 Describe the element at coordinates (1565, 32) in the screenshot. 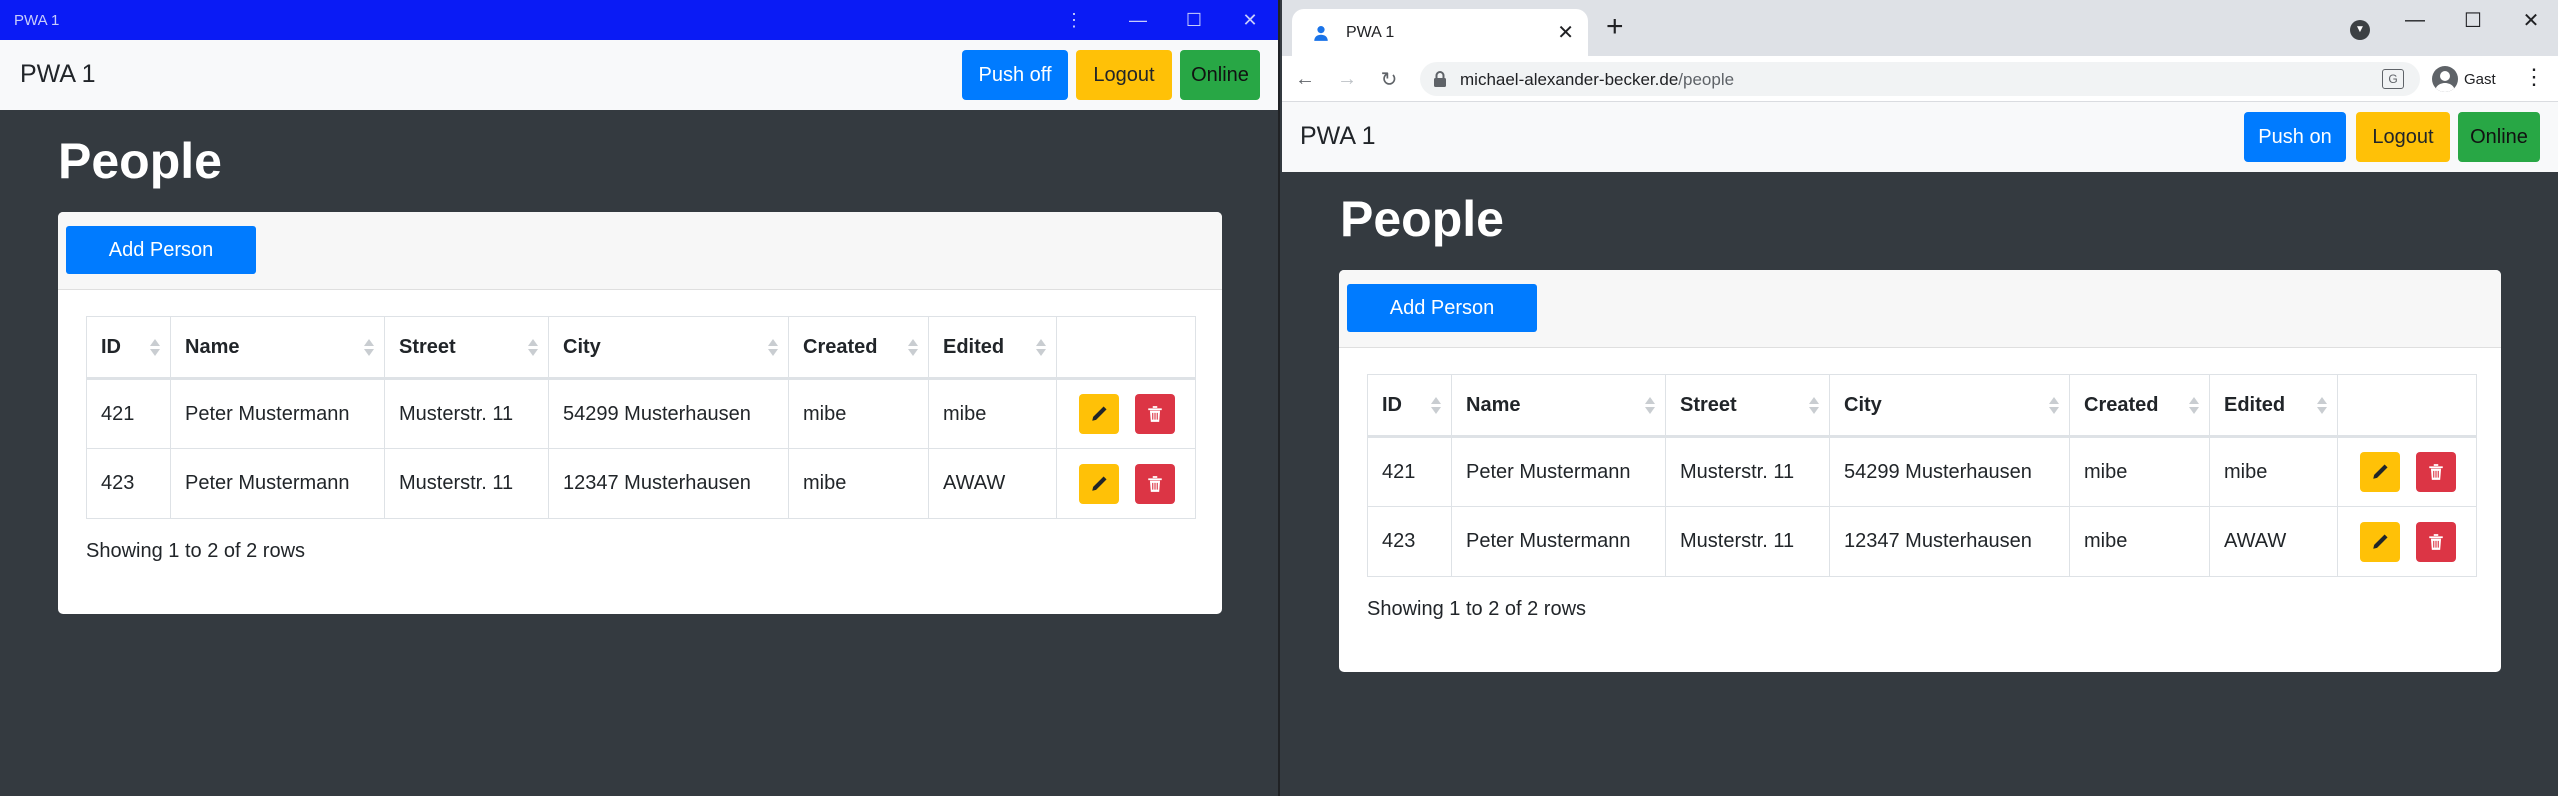

I see `close-tab-icon: ✕` at that location.